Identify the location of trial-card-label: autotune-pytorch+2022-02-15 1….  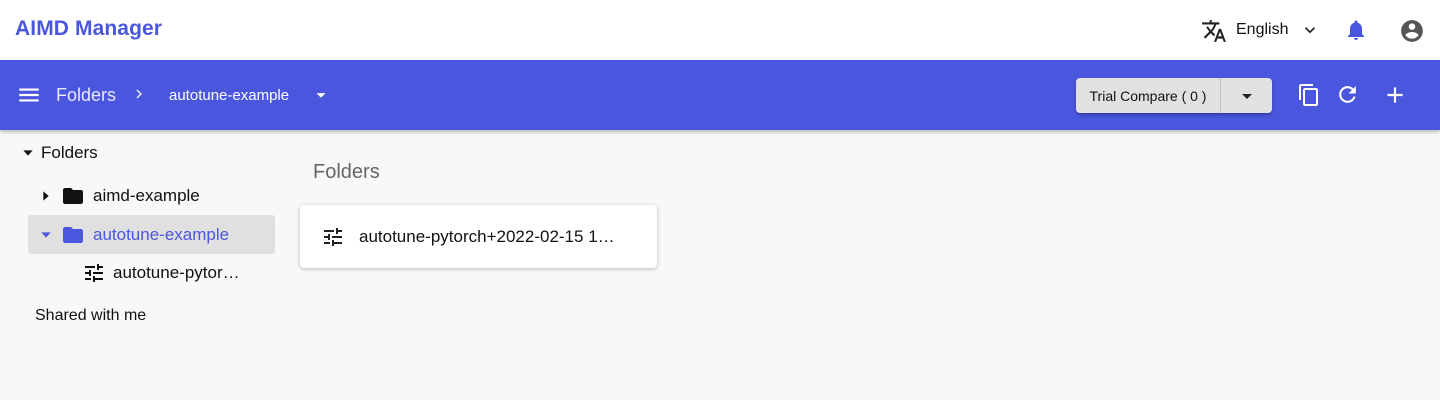
(487, 236).